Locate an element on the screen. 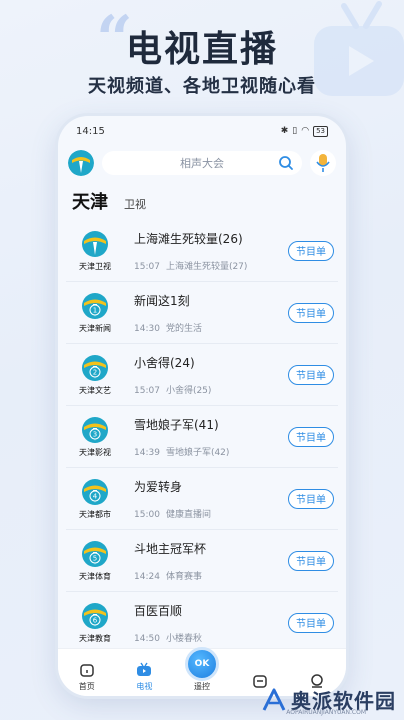 The image size is (404, 720). channel-row: 1 天津新闻 新闻这1刻 14:30 党的生活 节目单 is located at coordinates (202, 313).